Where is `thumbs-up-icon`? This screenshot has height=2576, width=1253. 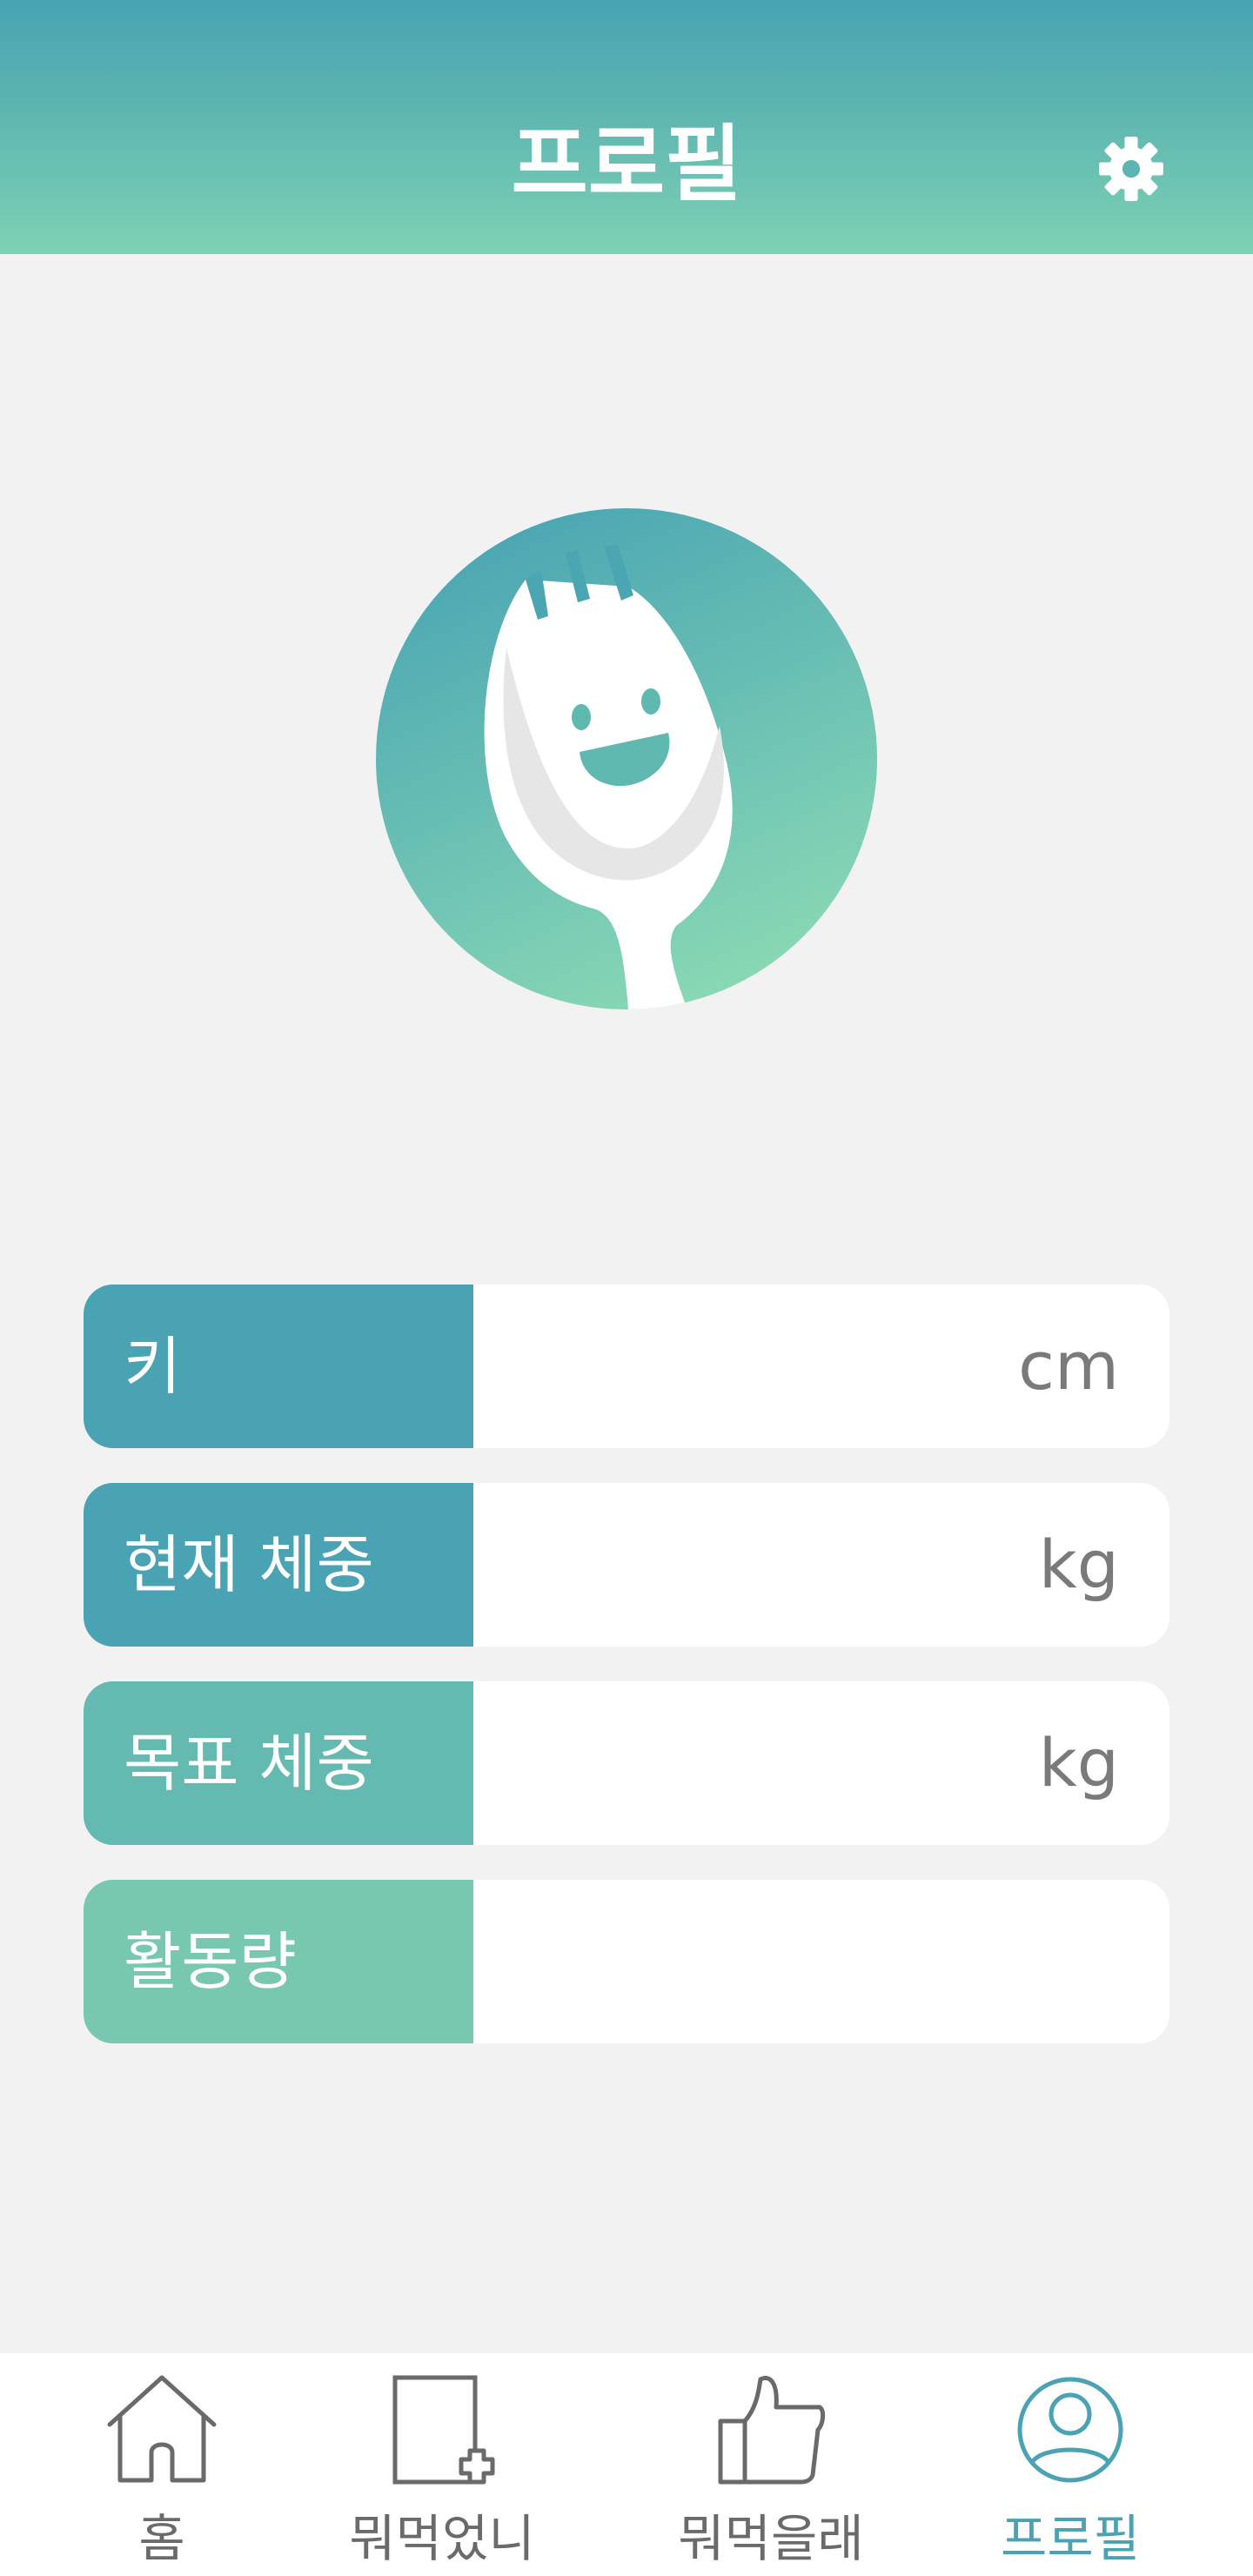 thumbs-up-icon is located at coordinates (772, 2430).